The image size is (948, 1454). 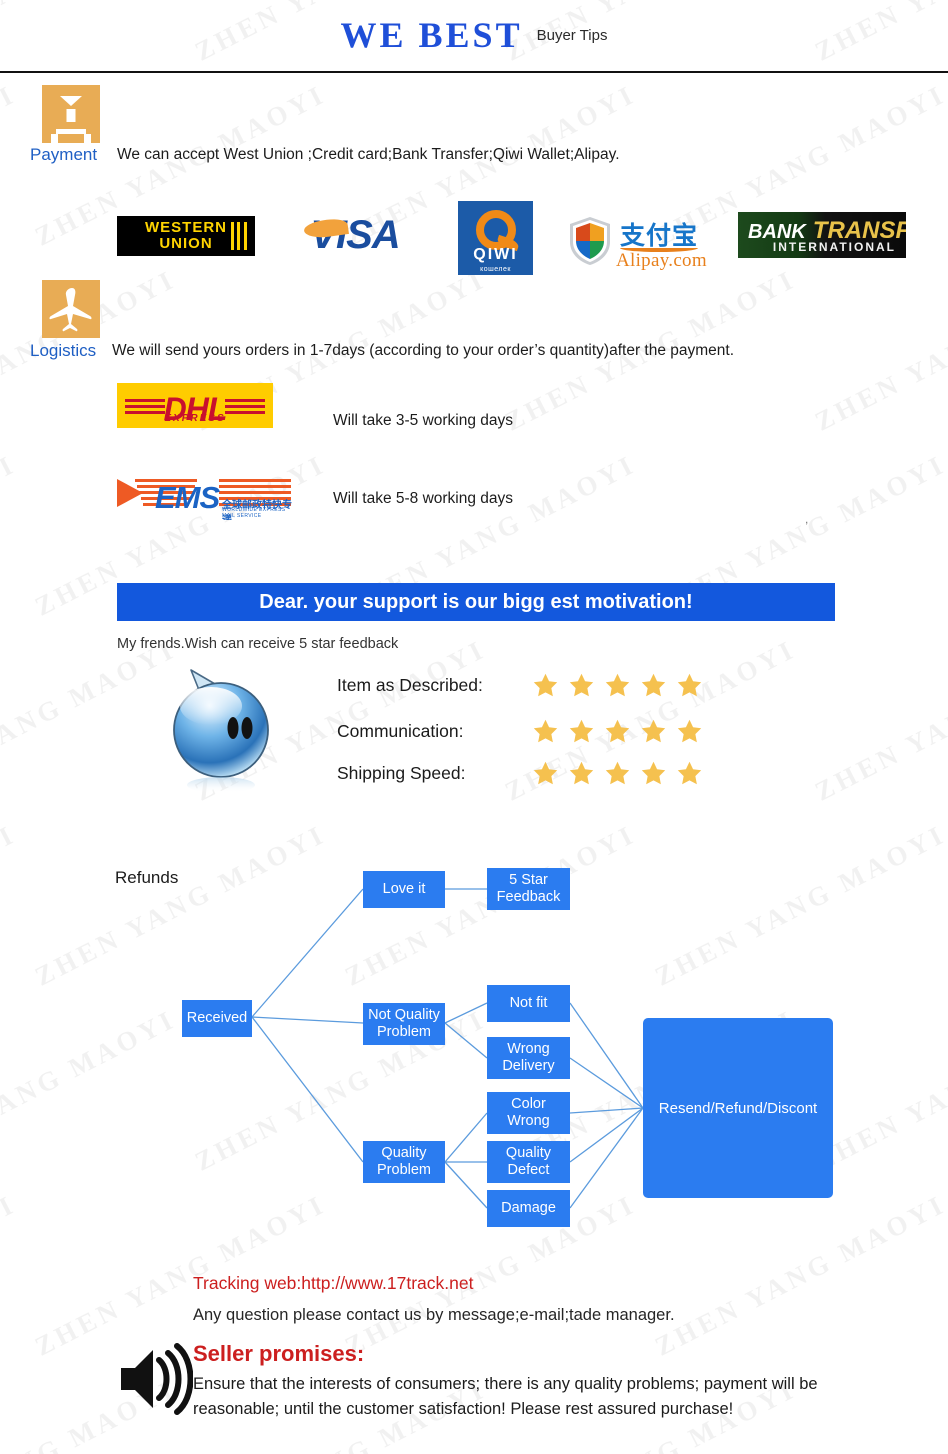 I want to click on node-not-fit: Not fit, so click(x=528, y=1003).